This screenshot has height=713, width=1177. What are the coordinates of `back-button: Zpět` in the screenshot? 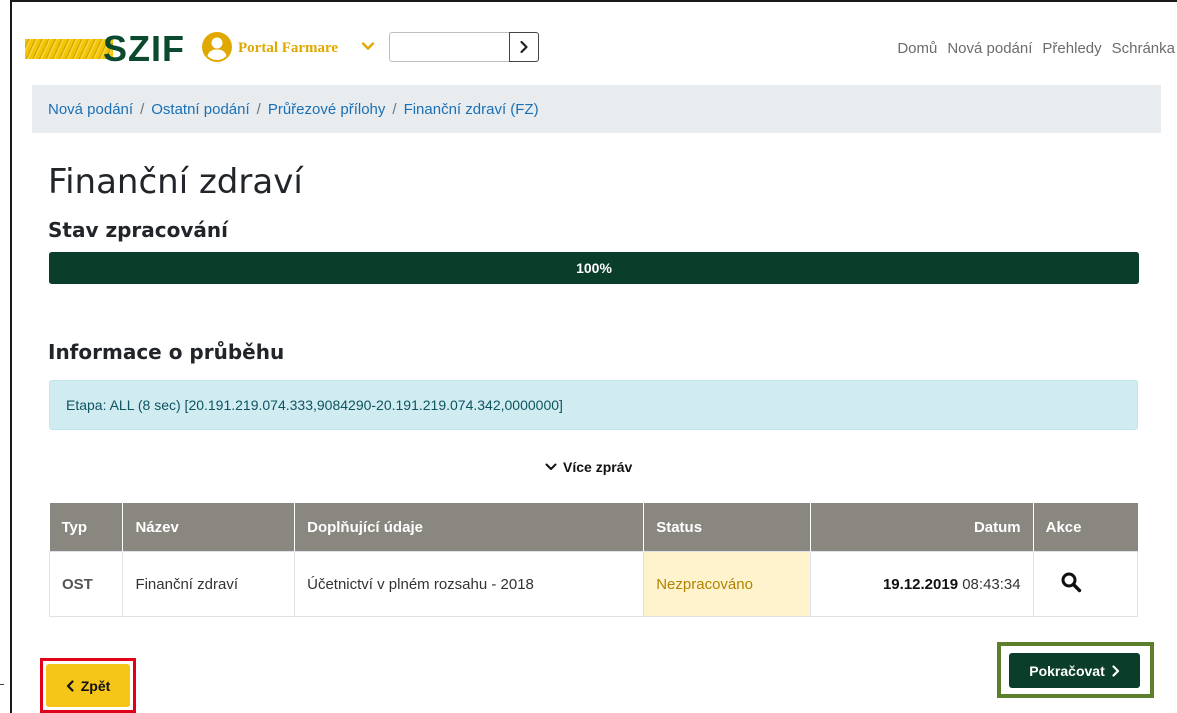 It's located at (88, 685).